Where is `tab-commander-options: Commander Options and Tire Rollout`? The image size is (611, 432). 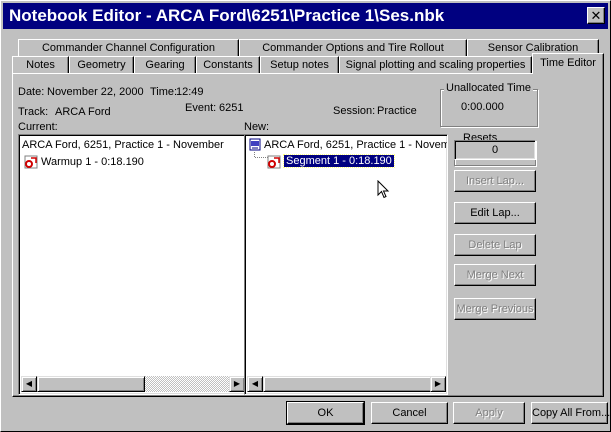
tab-commander-options: Commander Options and Tire Rollout is located at coordinates (353, 48).